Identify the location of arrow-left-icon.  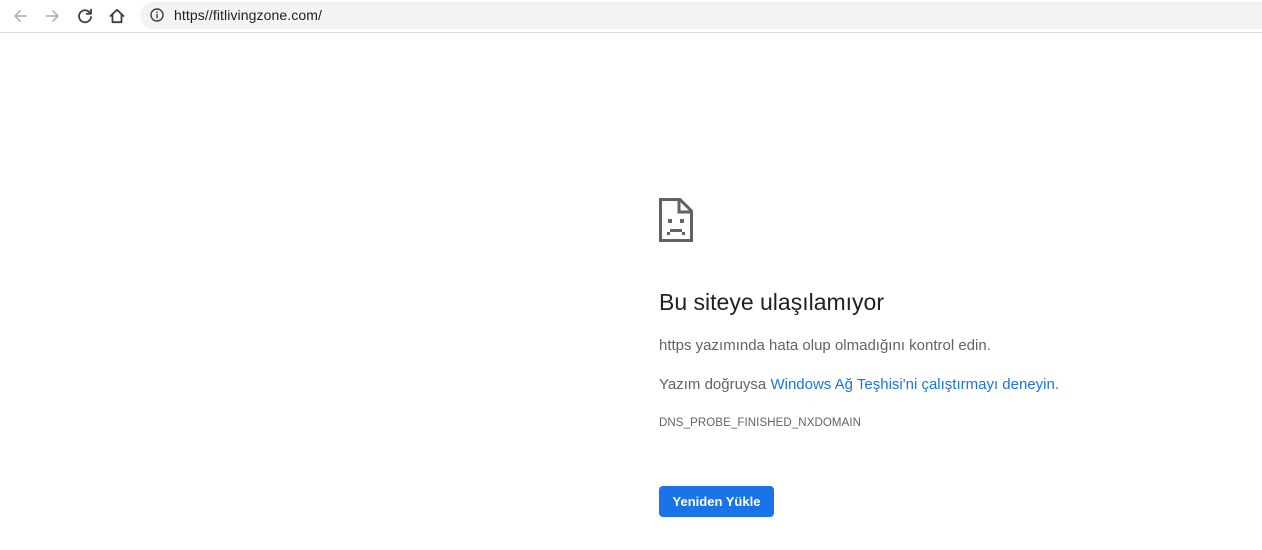
(20, 16).